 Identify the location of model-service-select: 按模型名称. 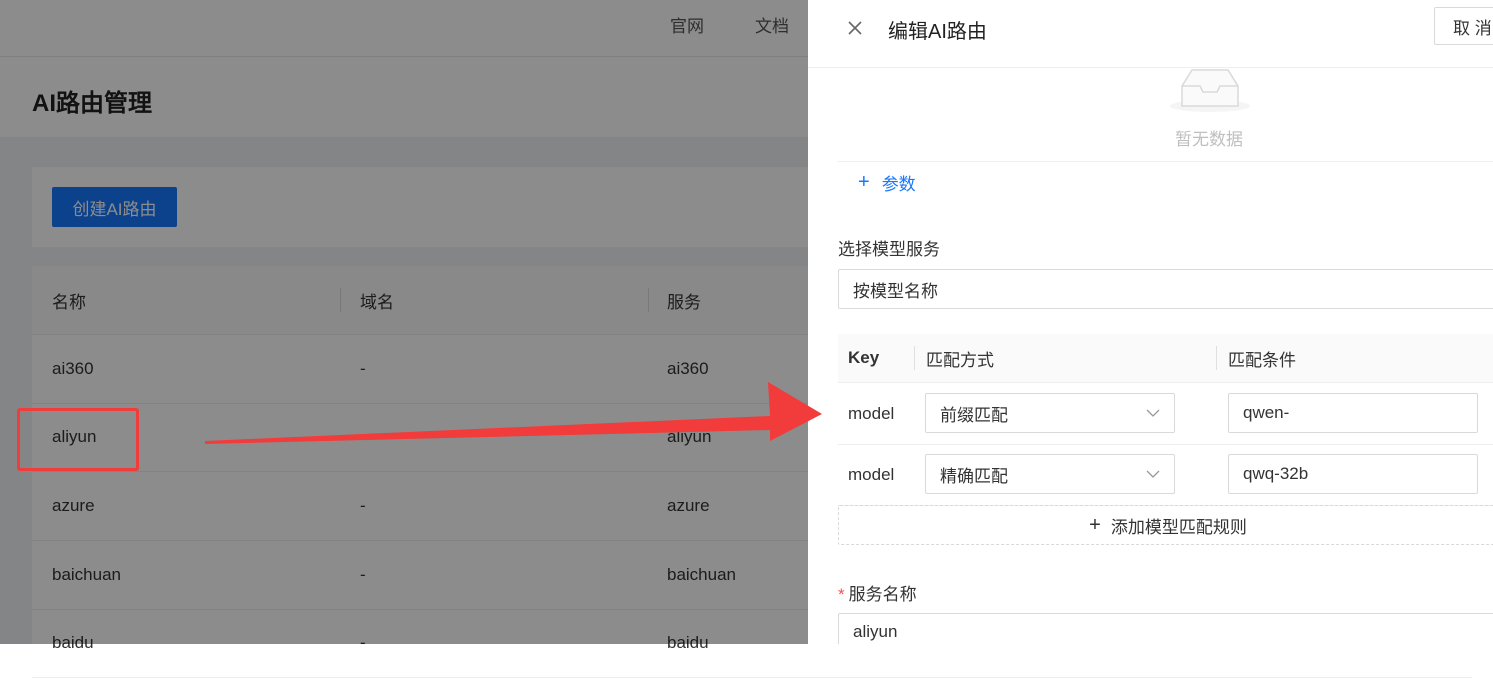
(1165, 289).